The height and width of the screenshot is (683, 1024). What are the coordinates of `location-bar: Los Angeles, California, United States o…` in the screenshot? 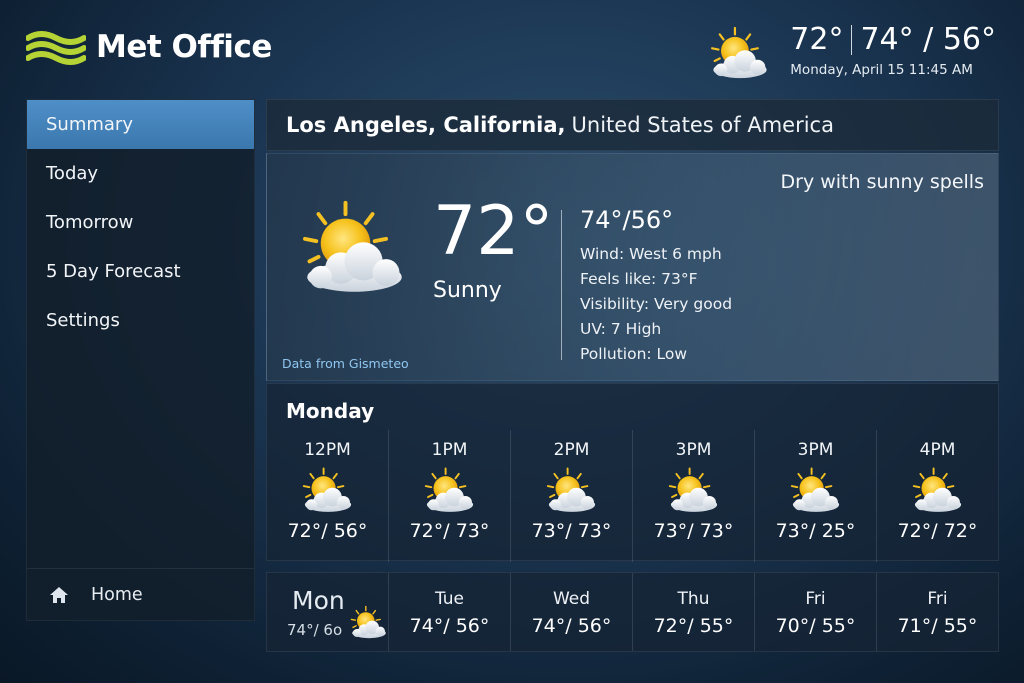 It's located at (632, 125).